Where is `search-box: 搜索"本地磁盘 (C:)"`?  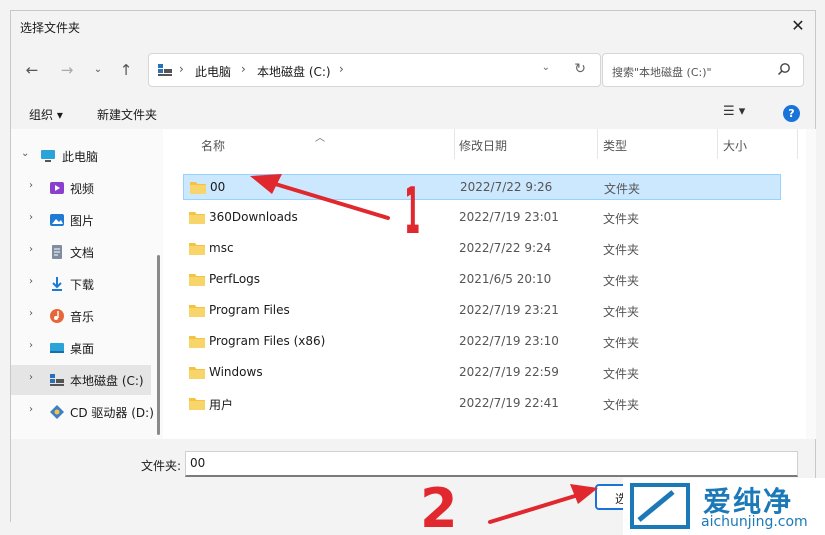
search-box: 搜索"本地磁盘 (C:)" is located at coordinates (703, 70).